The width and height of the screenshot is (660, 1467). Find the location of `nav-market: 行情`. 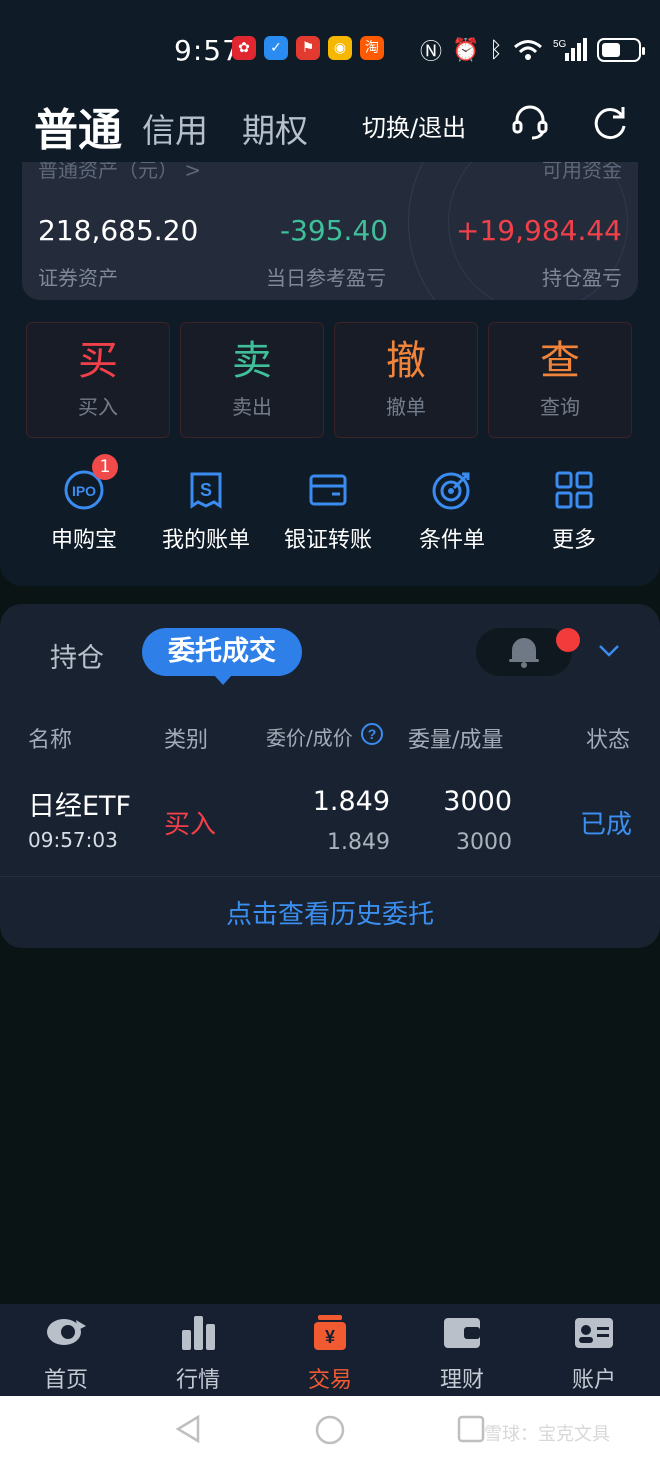

nav-market: 行情 is located at coordinates (198, 1349).